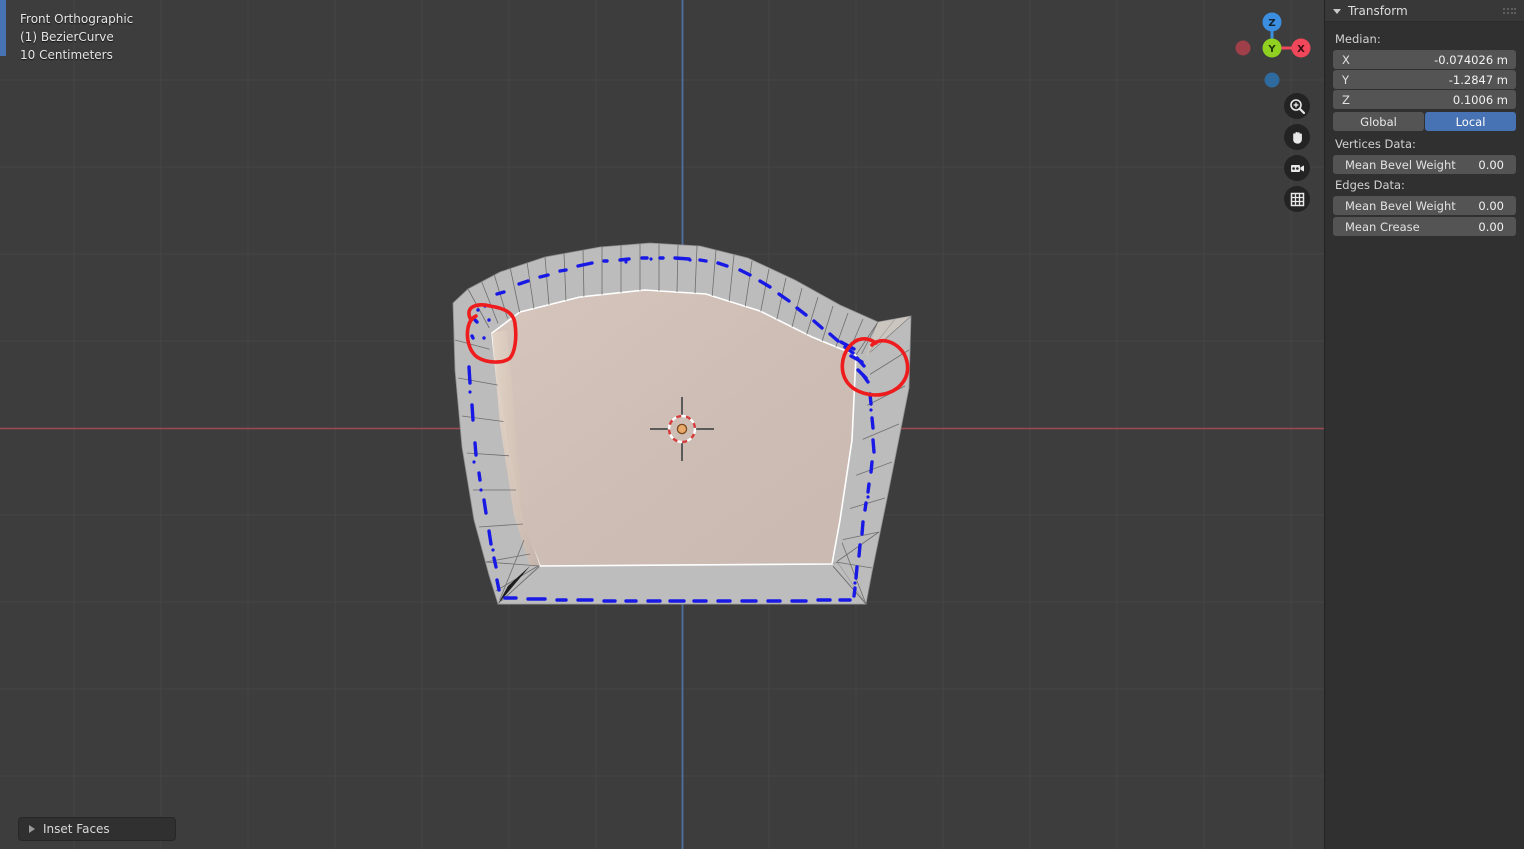 The image size is (1524, 849). I want to click on median-label: Median:, so click(1358, 39).